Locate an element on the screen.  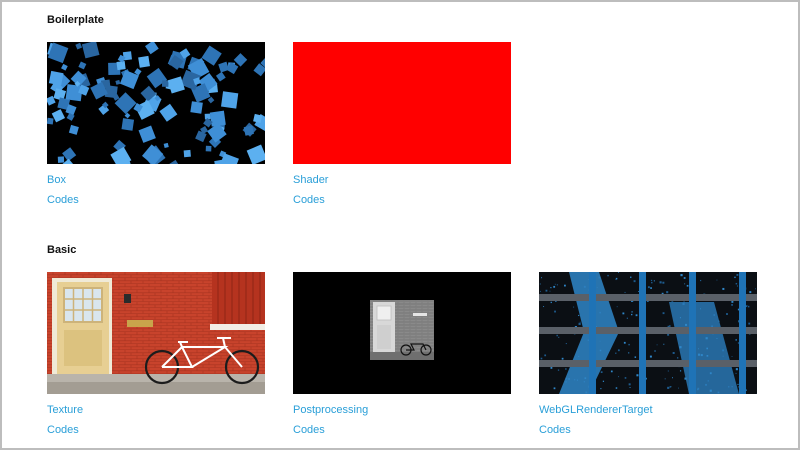
example-card-texture: Texture Codes is located at coordinates (156, 354).